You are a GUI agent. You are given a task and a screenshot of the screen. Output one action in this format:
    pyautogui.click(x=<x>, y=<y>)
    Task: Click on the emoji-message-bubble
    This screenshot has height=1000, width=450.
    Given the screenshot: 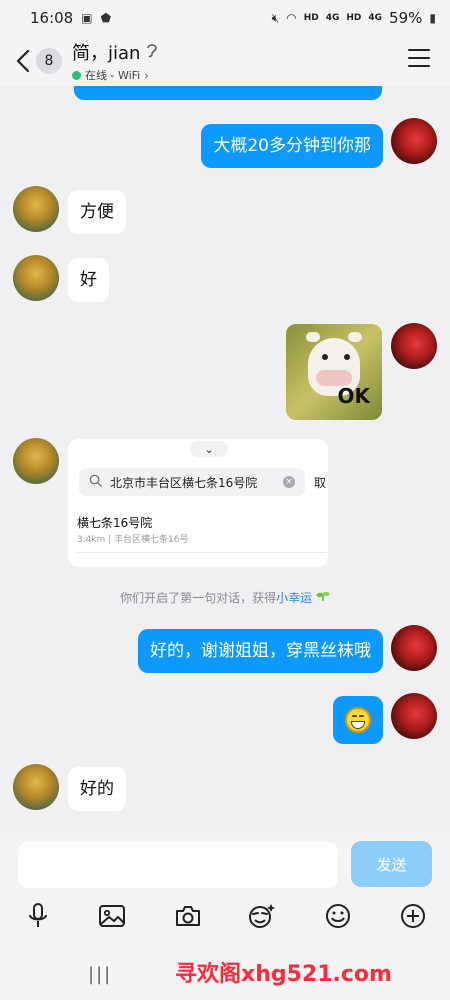 What is the action you would take?
    pyautogui.click(x=358, y=720)
    